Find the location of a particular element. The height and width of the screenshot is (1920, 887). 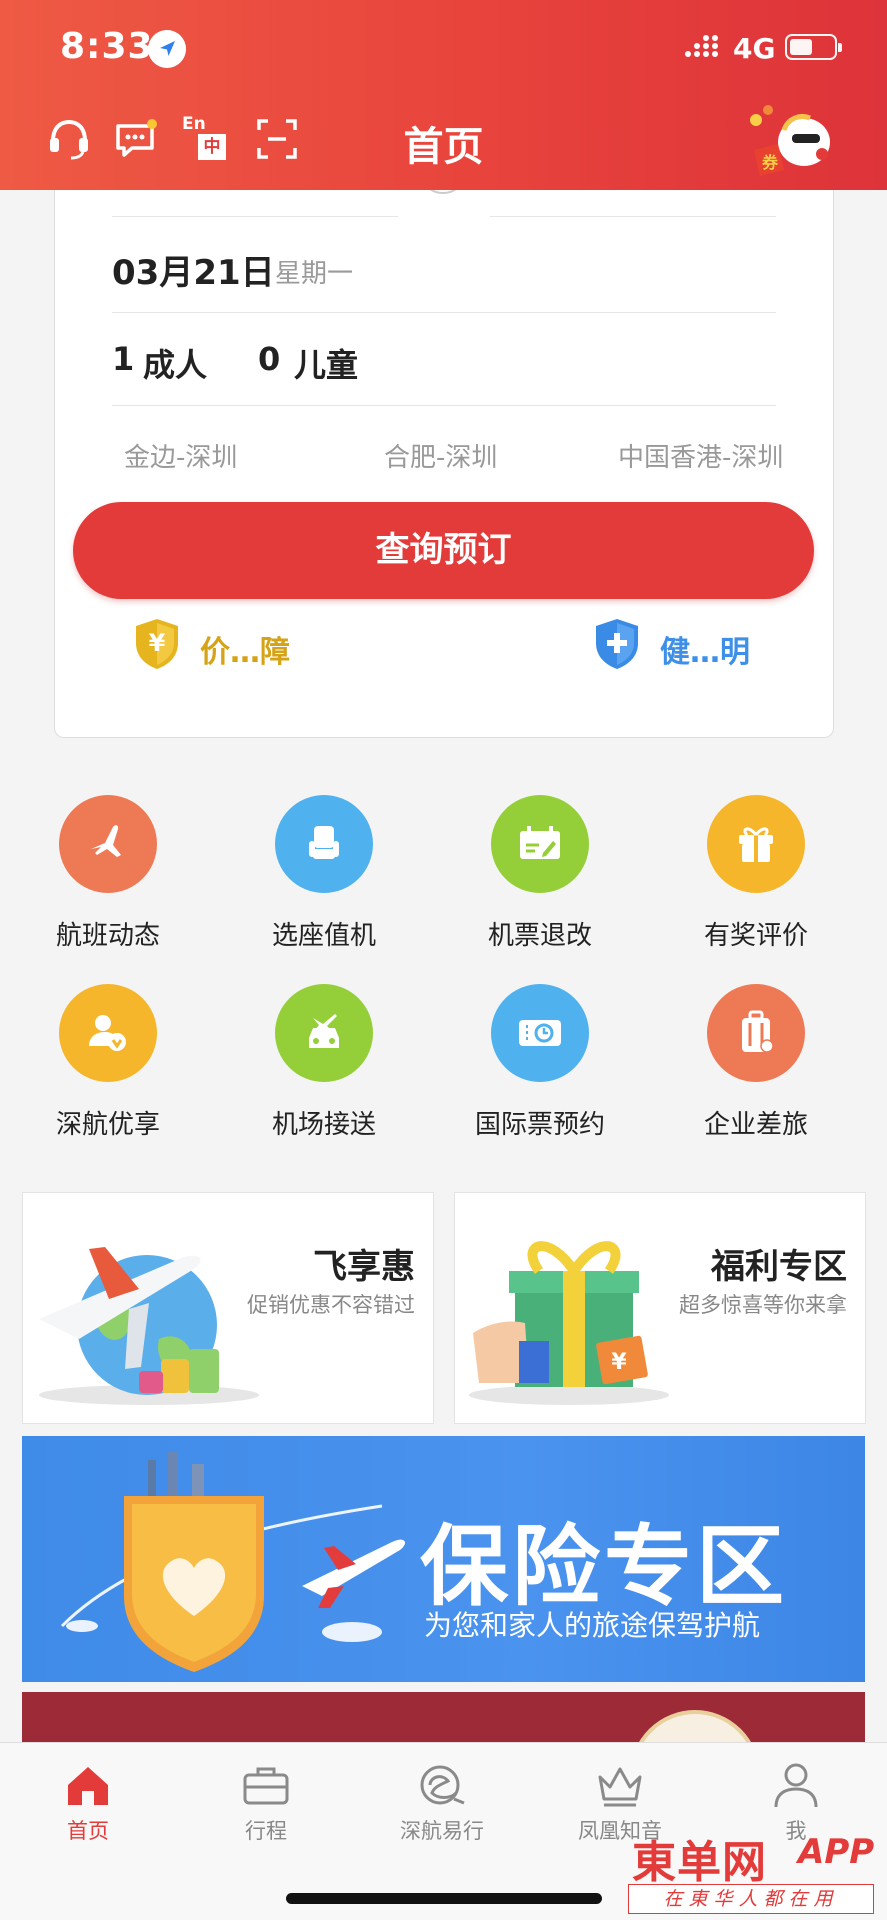

health-notice-label: 健…明 is located at coordinates (705, 652).